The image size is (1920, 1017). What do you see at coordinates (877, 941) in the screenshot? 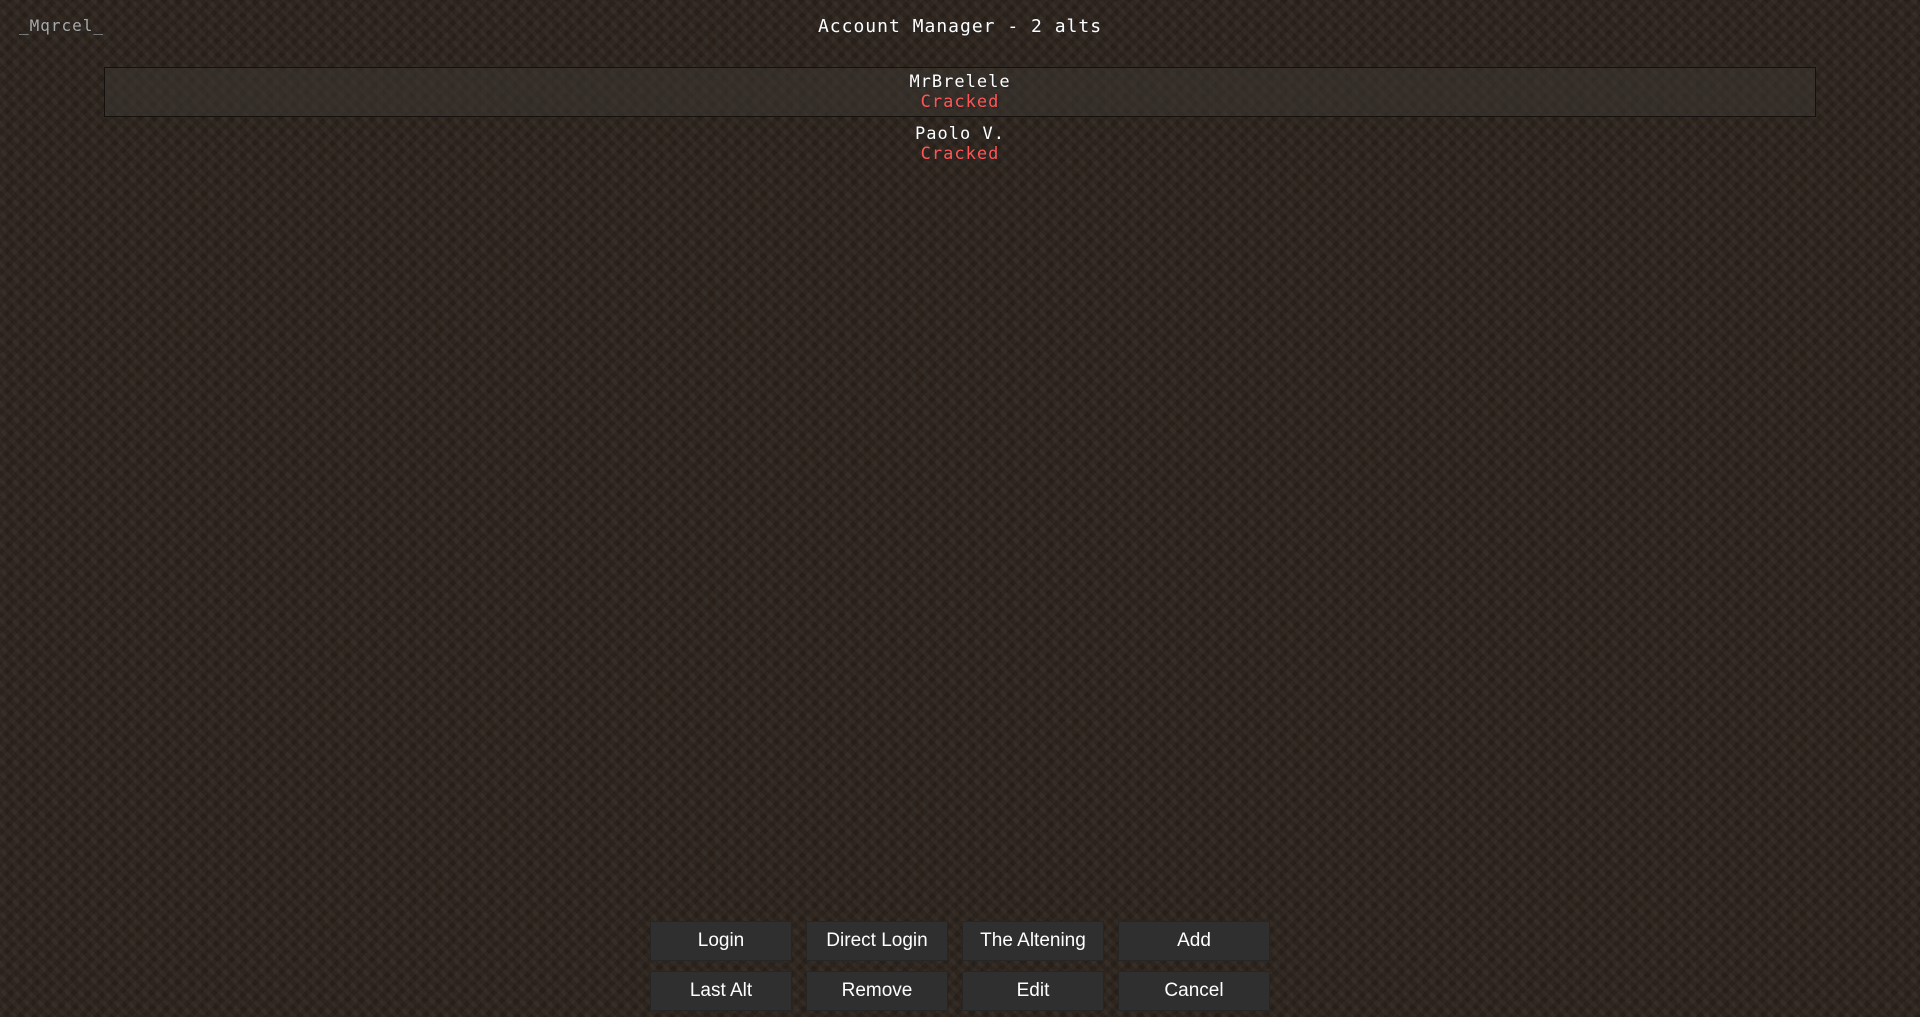
I see `direct-login-button: Direct Login` at bounding box center [877, 941].